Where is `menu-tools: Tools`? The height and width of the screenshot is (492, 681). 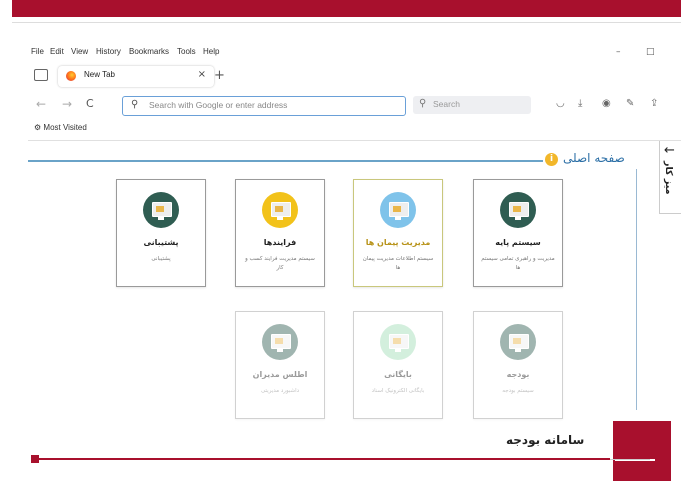 menu-tools: Tools is located at coordinates (186, 51).